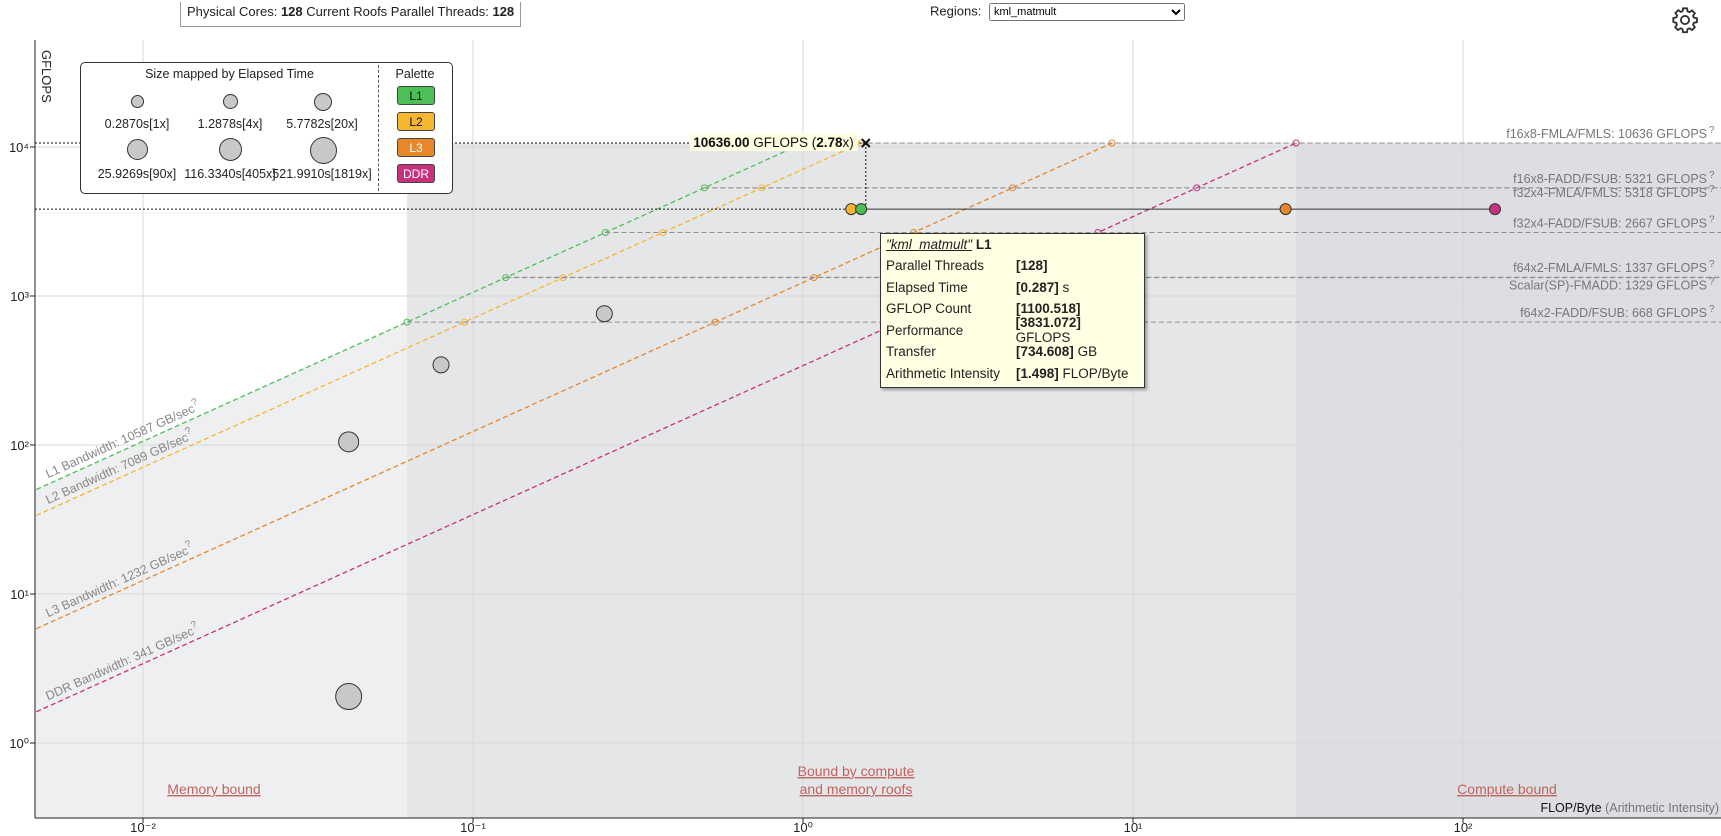  I want to click on tooltip-value: [128], so click(1032, 266).